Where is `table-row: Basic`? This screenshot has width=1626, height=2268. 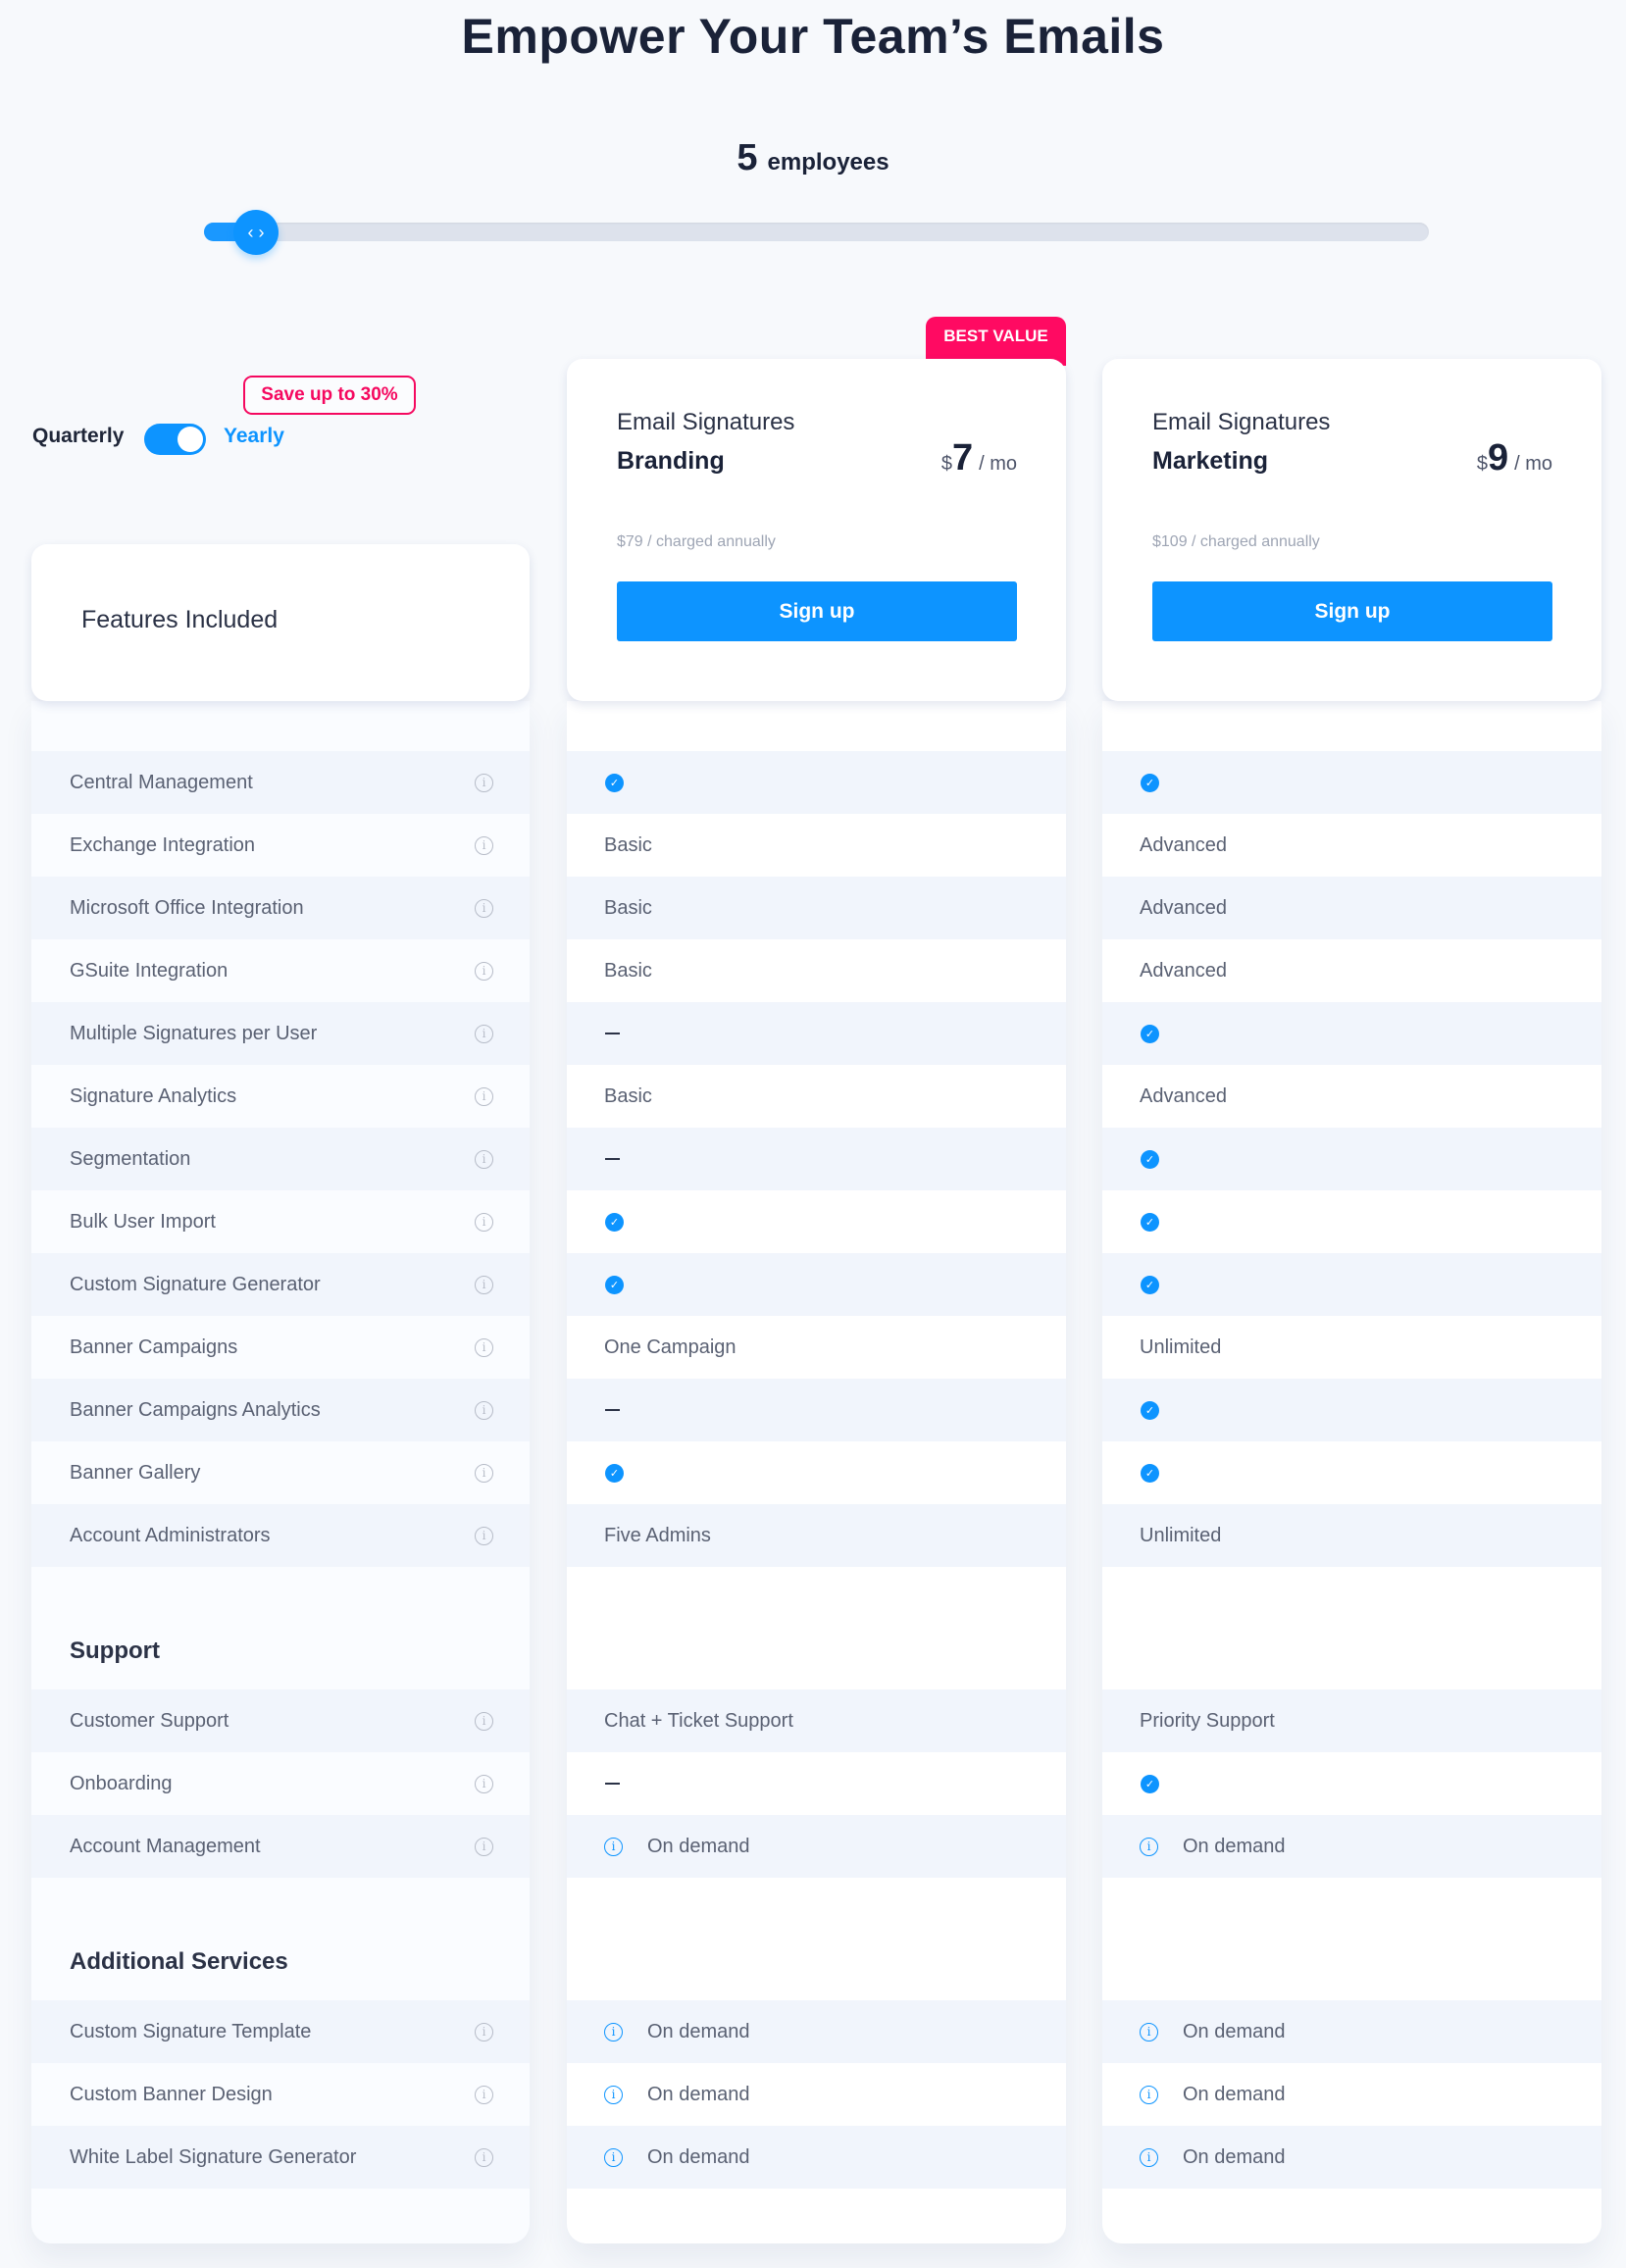
table-row: Basic is located at coordinates (816, 845).